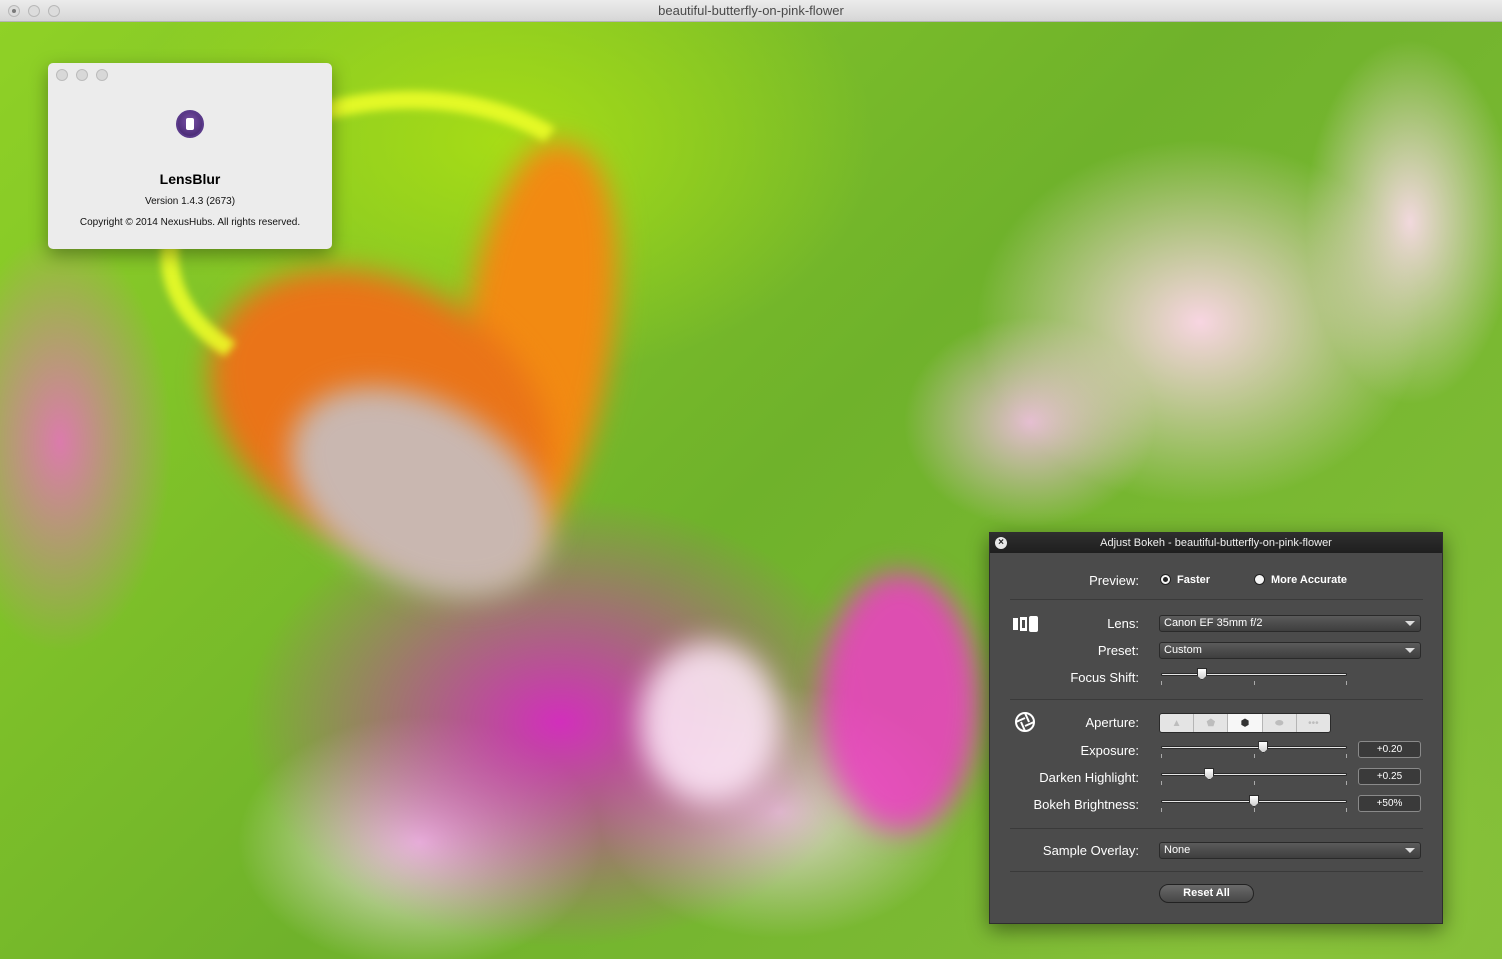 The image size is (1502, 959). Describe the element at coordinates (1001, 543) in the screenshot. I see `panel-close-icon: ×` at that location.